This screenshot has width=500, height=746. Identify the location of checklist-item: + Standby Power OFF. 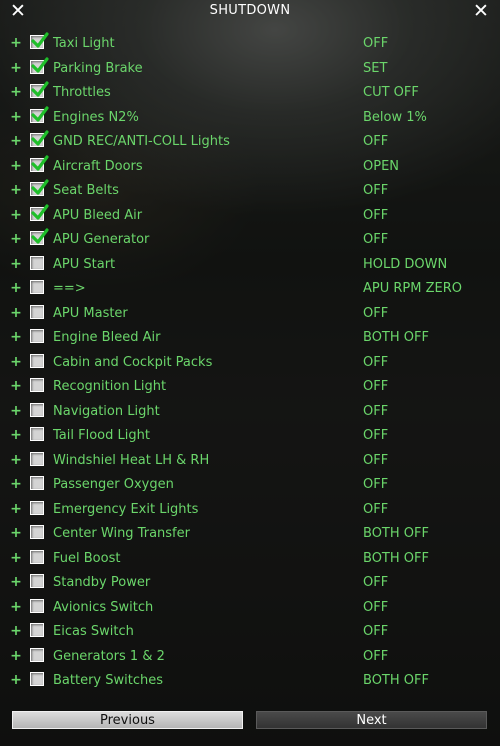
(250, 582).